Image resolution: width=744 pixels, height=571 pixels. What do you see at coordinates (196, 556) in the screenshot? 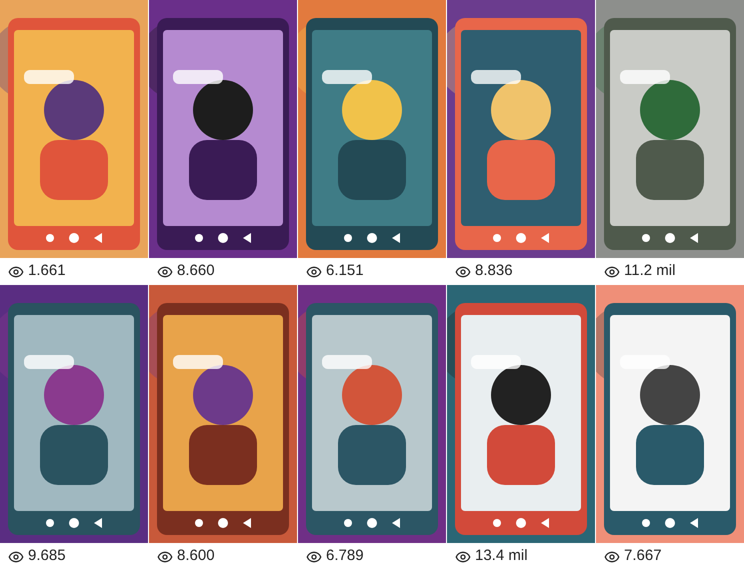
I see `view-count: 8.600` at bounding box center [196, 556].